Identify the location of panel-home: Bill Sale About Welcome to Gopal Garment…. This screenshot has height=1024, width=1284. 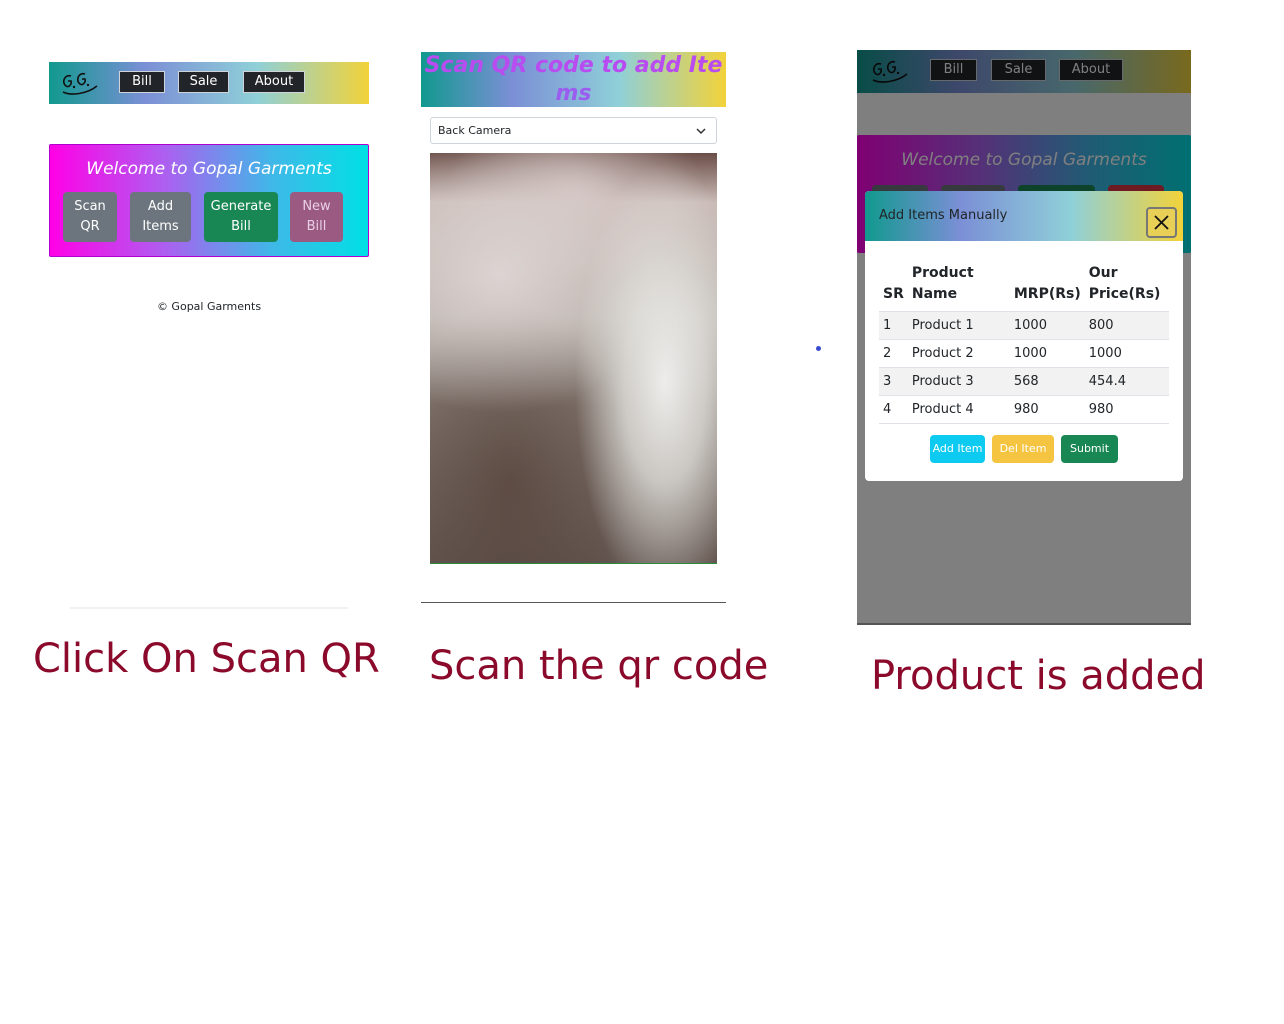
(209, 192).